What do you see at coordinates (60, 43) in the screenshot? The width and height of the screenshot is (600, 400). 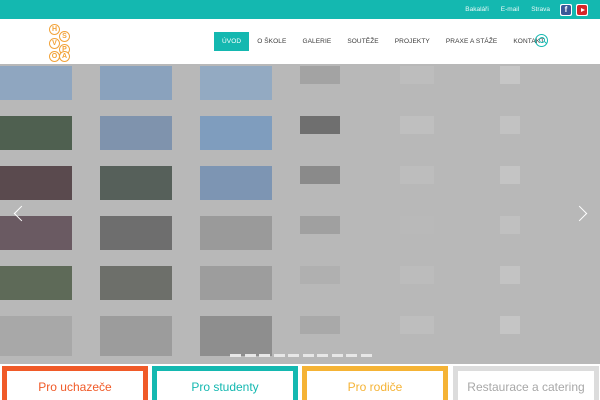 I see `school-logo: H Š V P O A` at bounding box center [60, 43].